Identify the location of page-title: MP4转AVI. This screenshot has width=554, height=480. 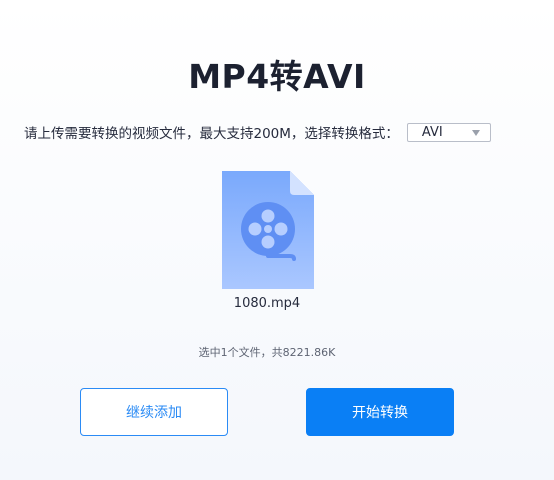
(277, 76).